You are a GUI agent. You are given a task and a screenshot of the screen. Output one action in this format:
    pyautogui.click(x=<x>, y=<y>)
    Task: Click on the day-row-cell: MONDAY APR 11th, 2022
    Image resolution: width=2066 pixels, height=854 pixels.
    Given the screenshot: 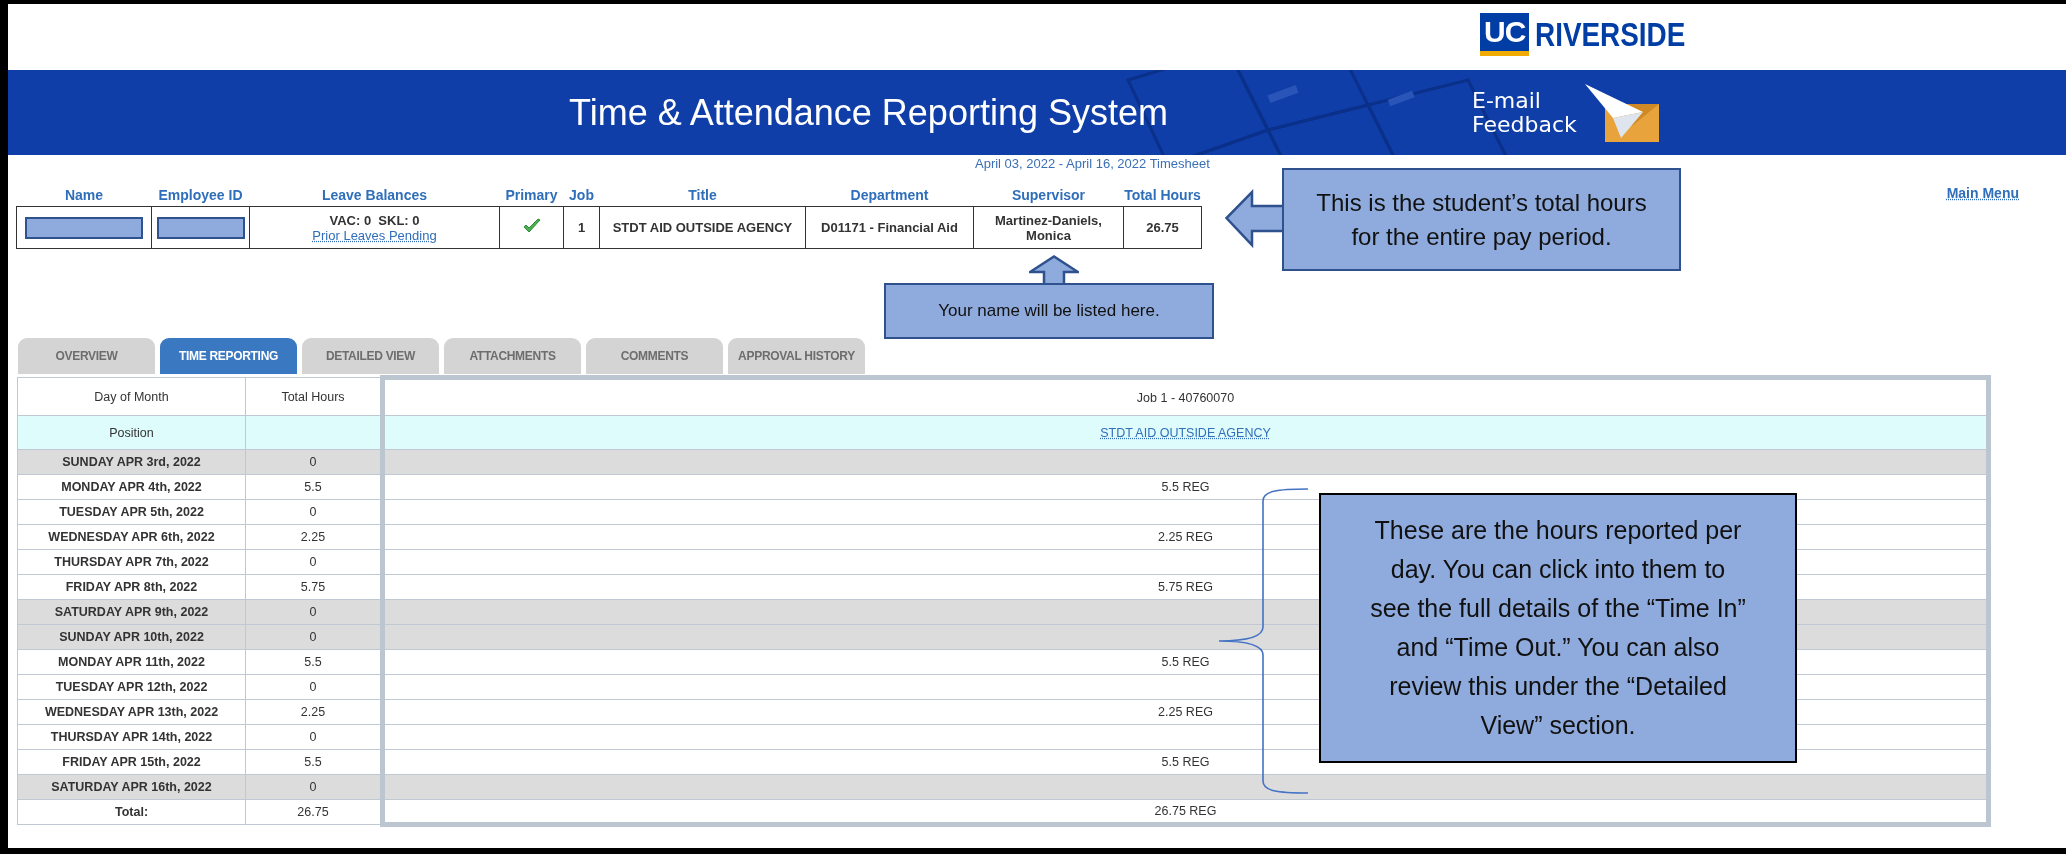 What is the action you would take?
    pyautogui.click(x=131, y=662)
    